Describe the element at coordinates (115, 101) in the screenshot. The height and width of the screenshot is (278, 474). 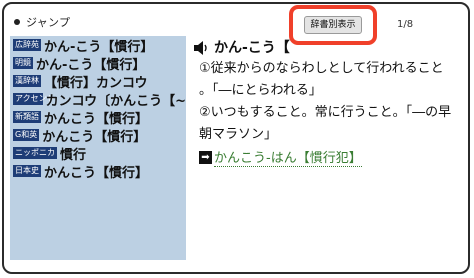
I see `entry-label: カンコウ〔かんこう【~` at that location.